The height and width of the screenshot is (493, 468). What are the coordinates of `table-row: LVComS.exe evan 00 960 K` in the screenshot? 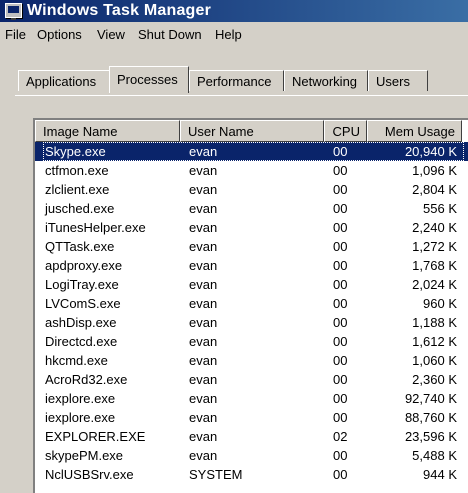 It's located at (251, 303).